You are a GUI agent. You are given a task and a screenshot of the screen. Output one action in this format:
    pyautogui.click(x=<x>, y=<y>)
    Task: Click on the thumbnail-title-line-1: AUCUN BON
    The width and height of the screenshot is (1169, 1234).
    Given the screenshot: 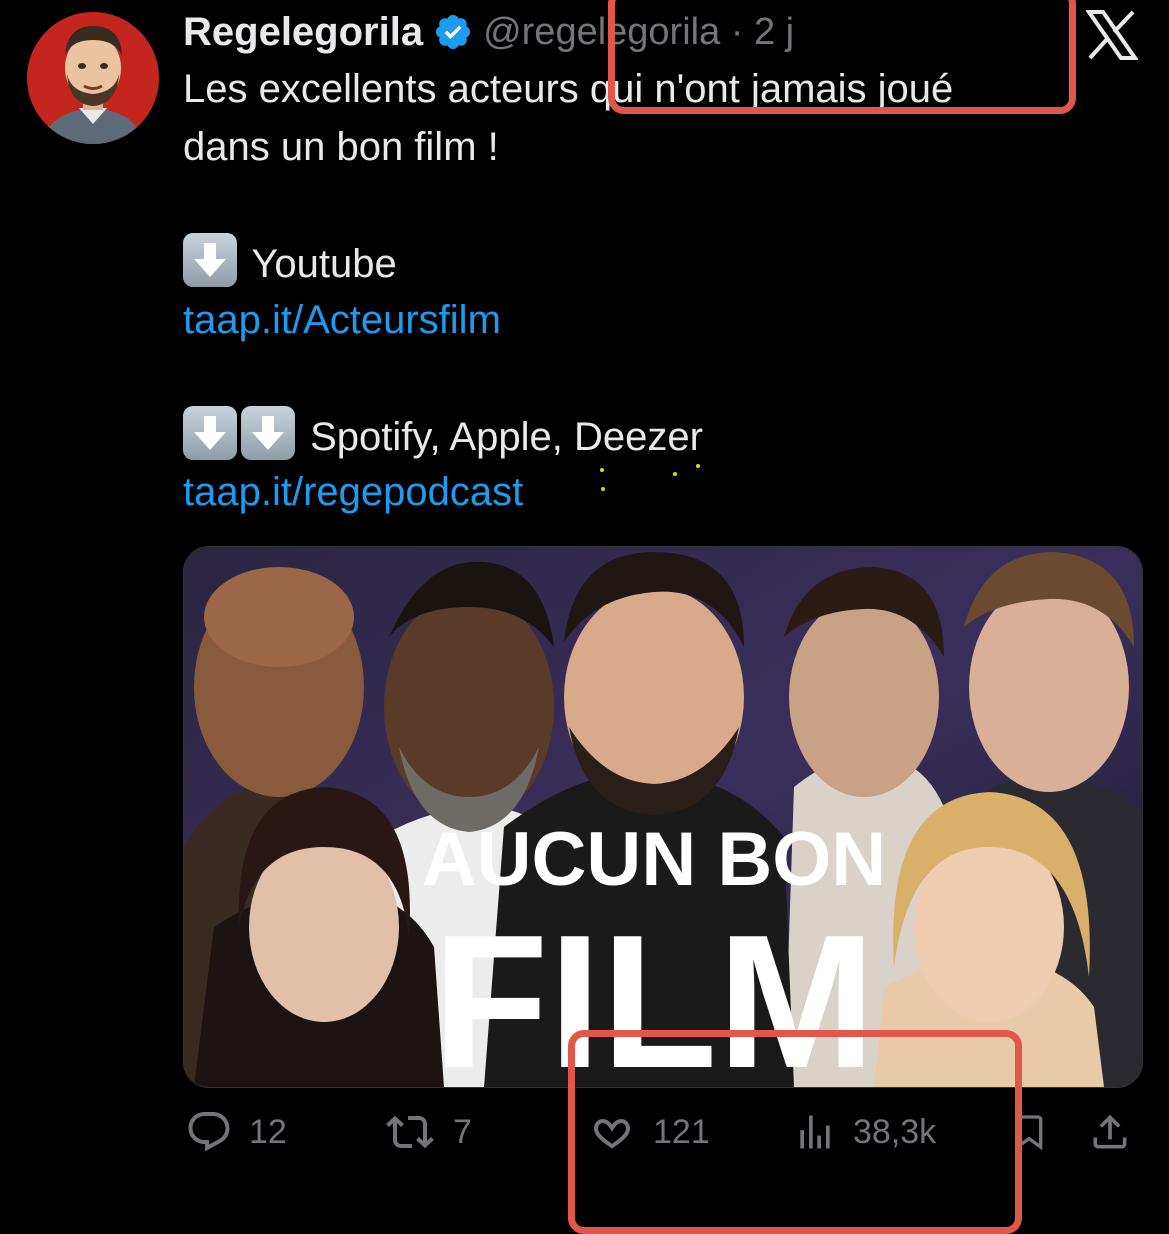 What is the action you would take?
    pyautogui.click(x=654, y=859)
    